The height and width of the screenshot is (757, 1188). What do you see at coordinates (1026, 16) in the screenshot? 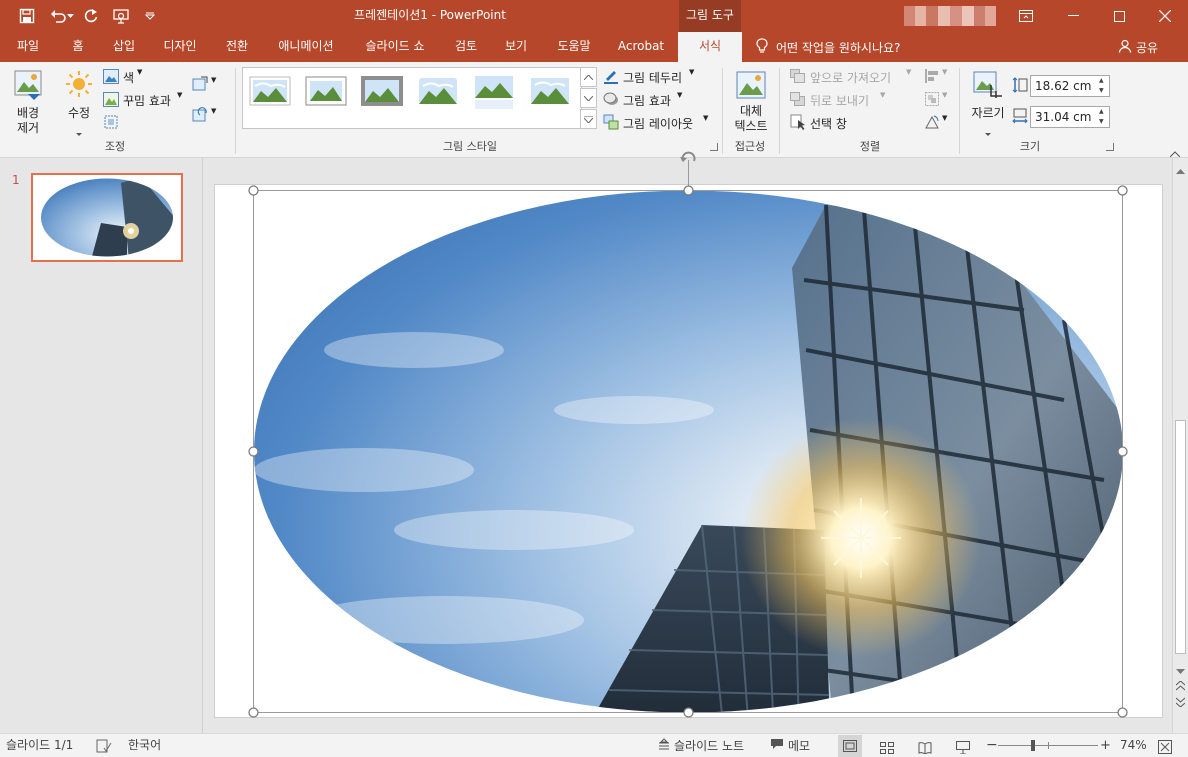
I see `ribbon-display-options-icon` at bounding box center [1026, 16].